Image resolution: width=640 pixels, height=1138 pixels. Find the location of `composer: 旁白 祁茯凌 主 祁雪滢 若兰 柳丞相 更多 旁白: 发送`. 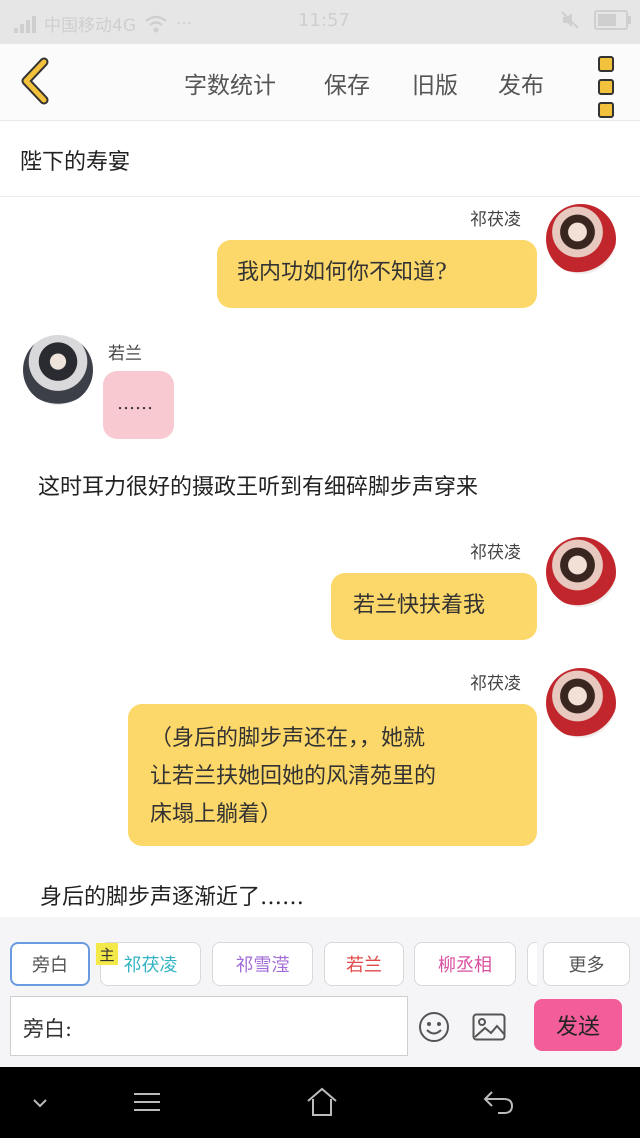

composer: 旁白 祁茯凌 主 祁雪滢 若兰 柳丞相 更多 旁白: 发送 is located at coordinates (320, 992).